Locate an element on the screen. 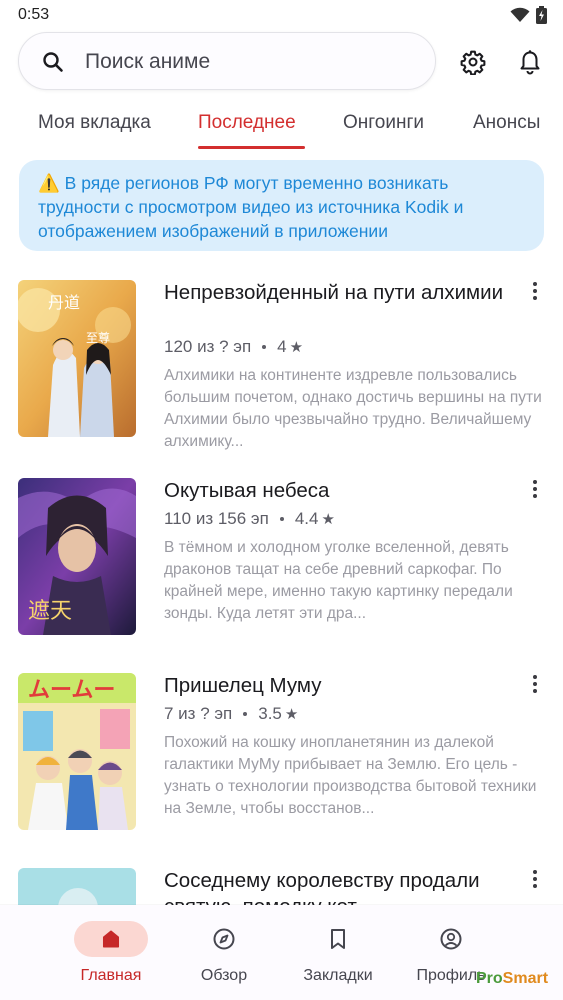 Image resolution: width=563 pixels, height=1000 pixels. svg-text: ムームー is located at coordinates (71, 690).